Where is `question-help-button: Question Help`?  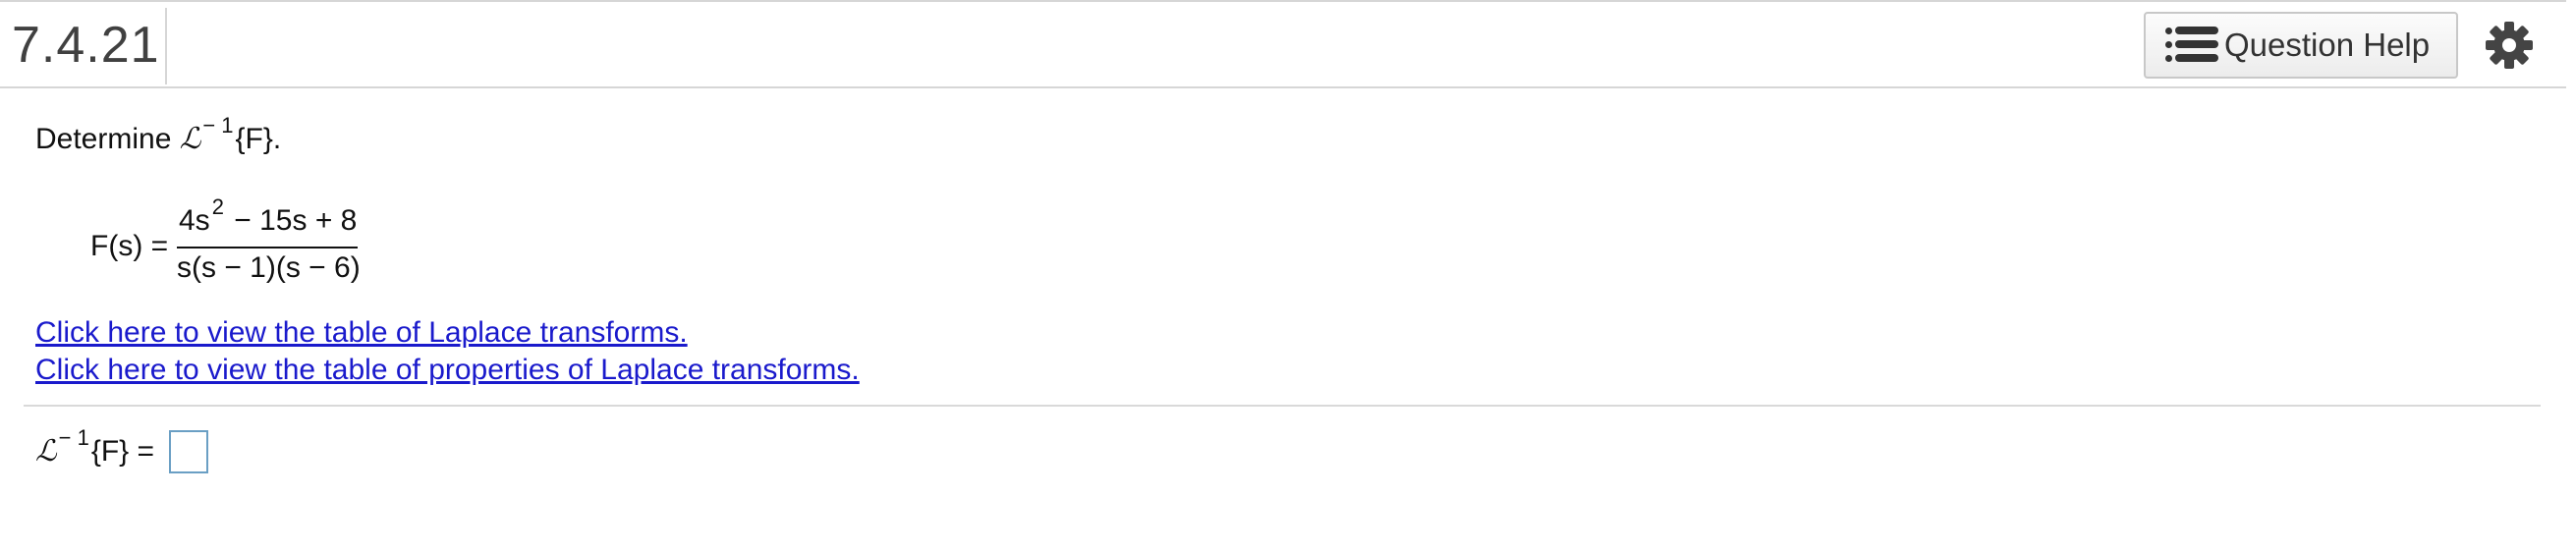
question-help-button: Question Help is located at coordinates (2301, 45).